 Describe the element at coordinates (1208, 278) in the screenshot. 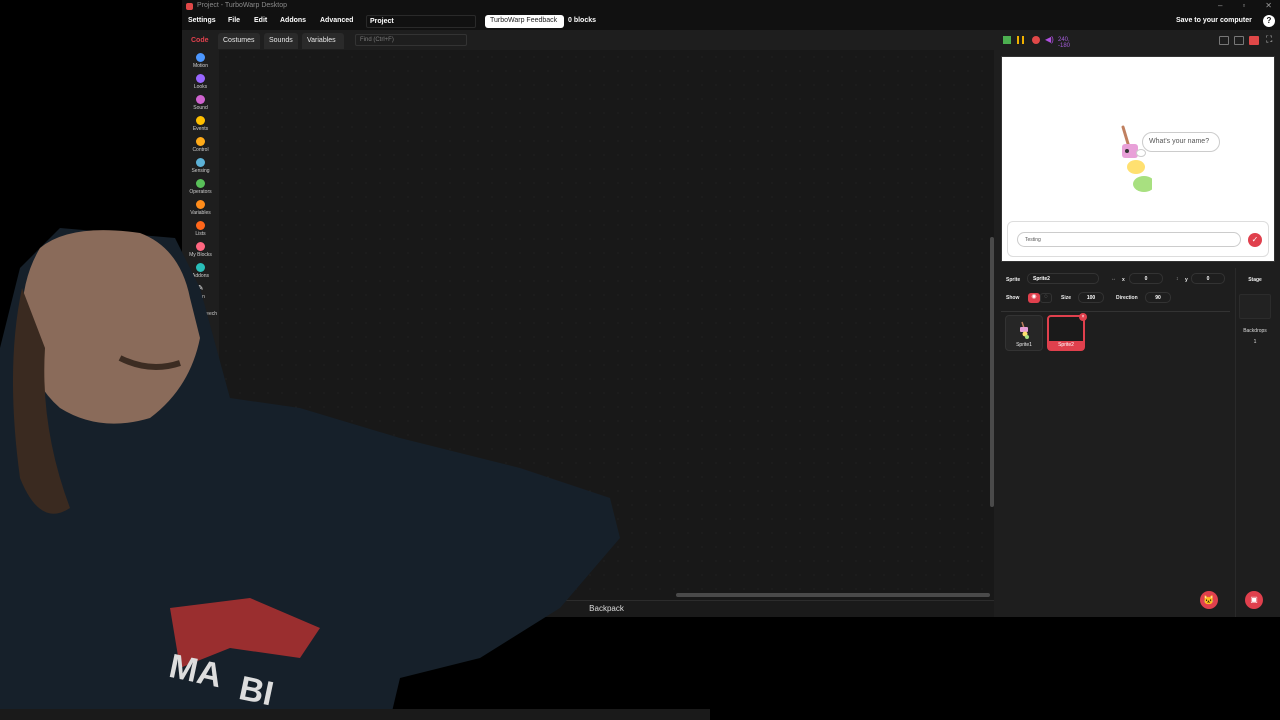

I see `y-input: 0` at that location.